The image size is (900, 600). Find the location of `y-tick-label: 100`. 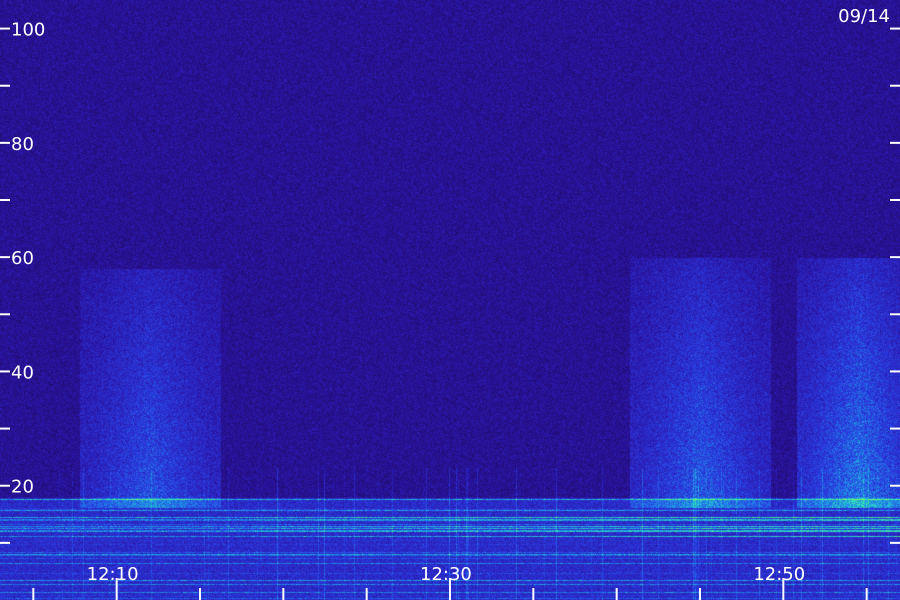

y-tick-label: 100 is located at coordinates (28, 30).